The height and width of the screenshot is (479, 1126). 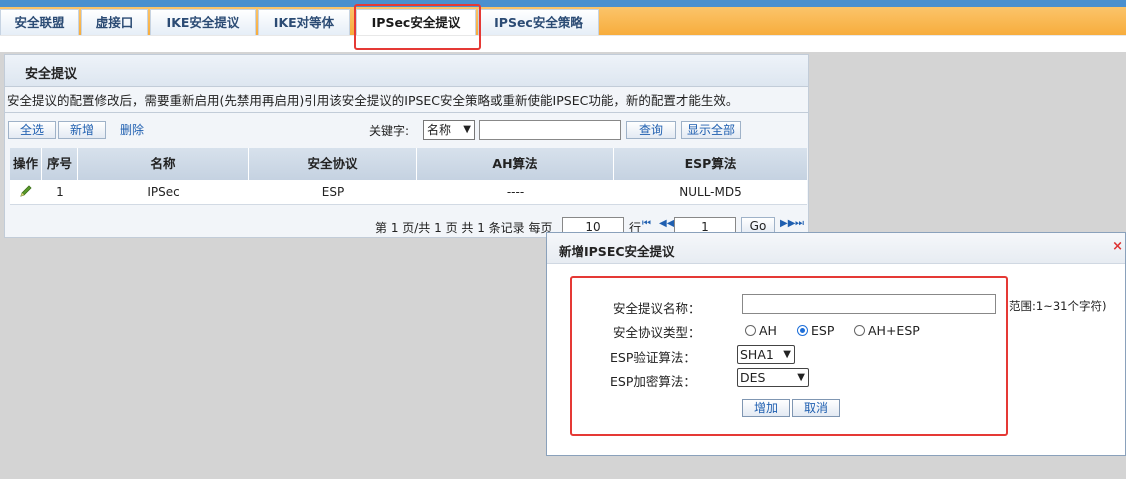 I want to click on protocol-radio-ah-esp: AH+ESP, so click(x=887, y=330).